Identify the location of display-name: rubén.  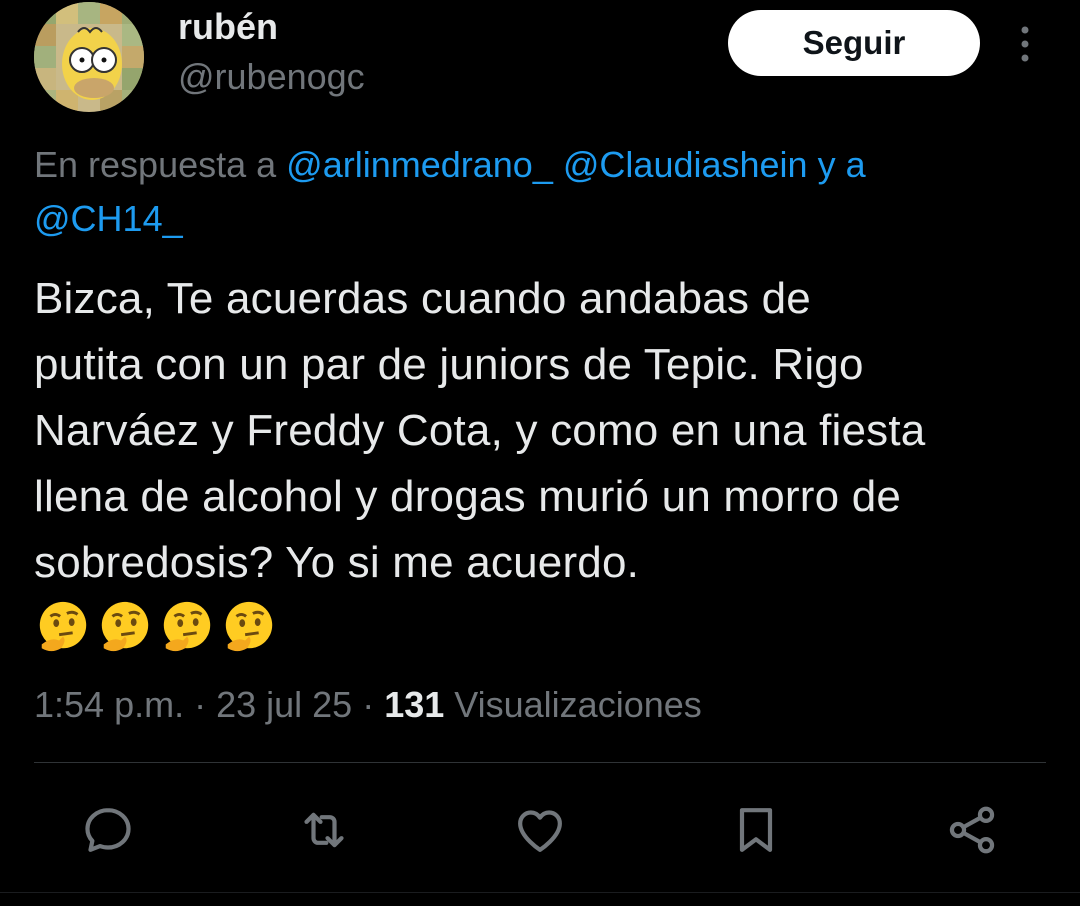
(228, 27).